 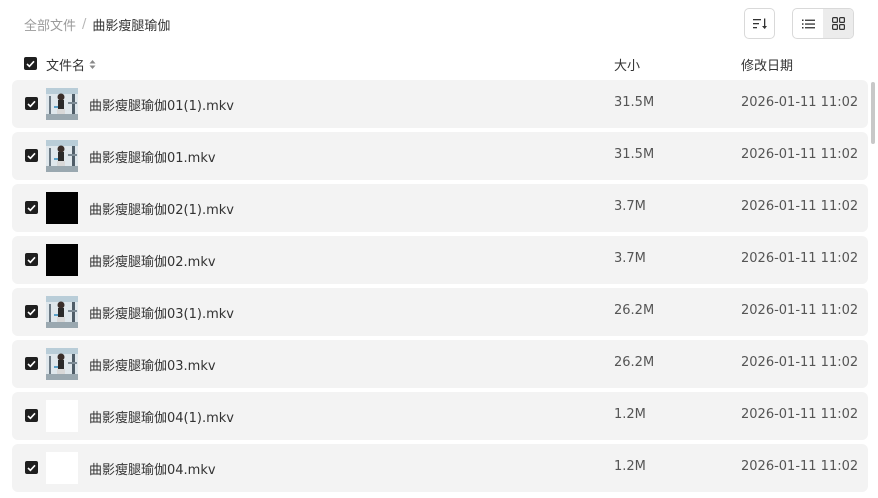 I want to click on select-all-checkbox, so click(x=30, y=63).